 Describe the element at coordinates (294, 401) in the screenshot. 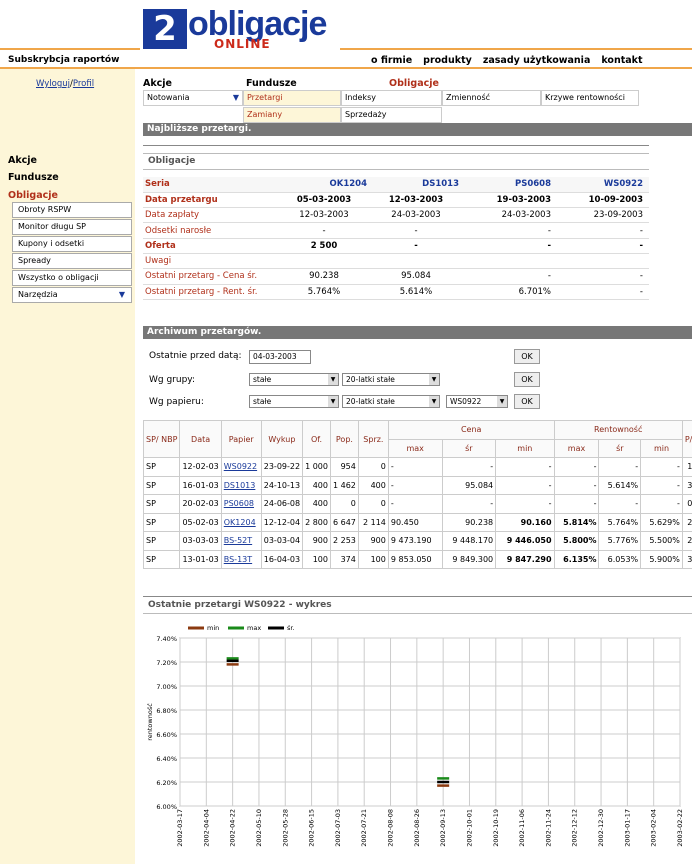

I see `paper-group-select: stałe ▼` at that location.